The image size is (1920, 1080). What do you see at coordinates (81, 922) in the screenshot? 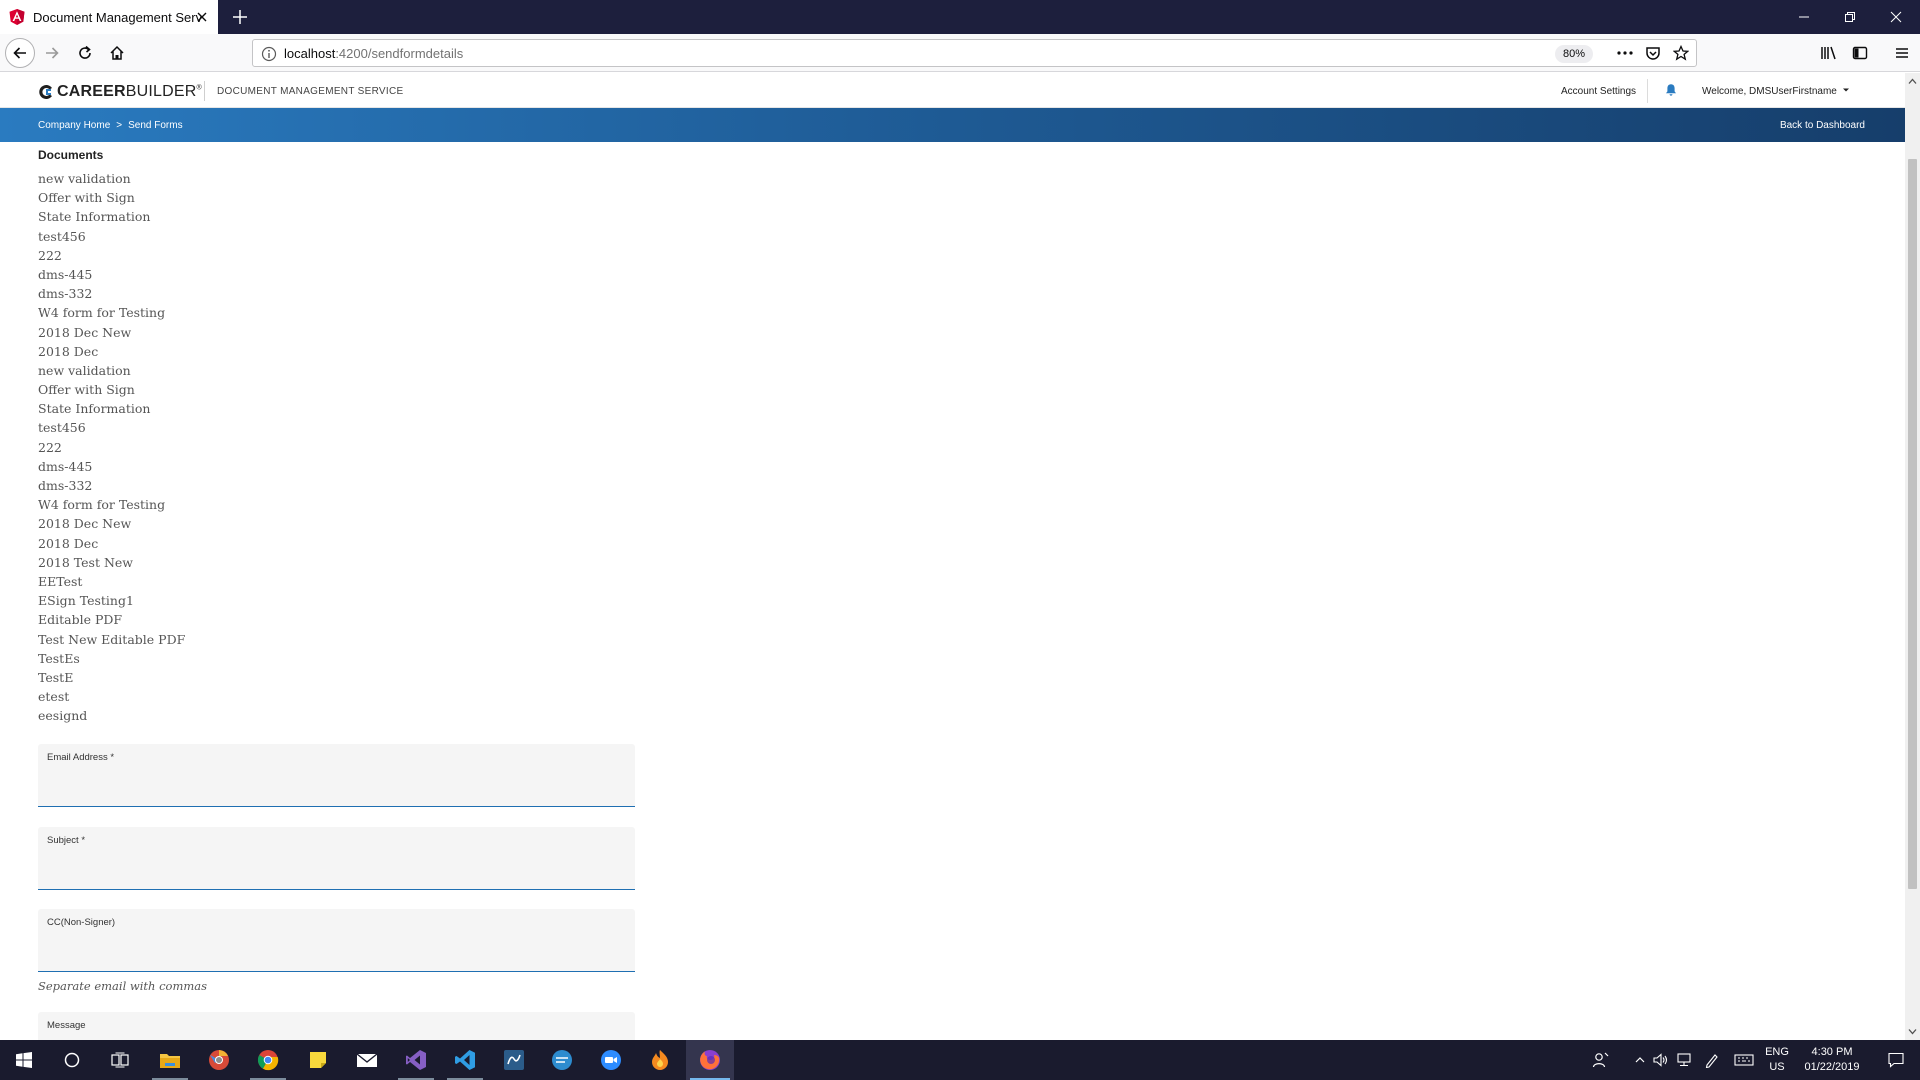
I see `cc-label: CC(Non-Signer)` at bounding box center [81, 922].